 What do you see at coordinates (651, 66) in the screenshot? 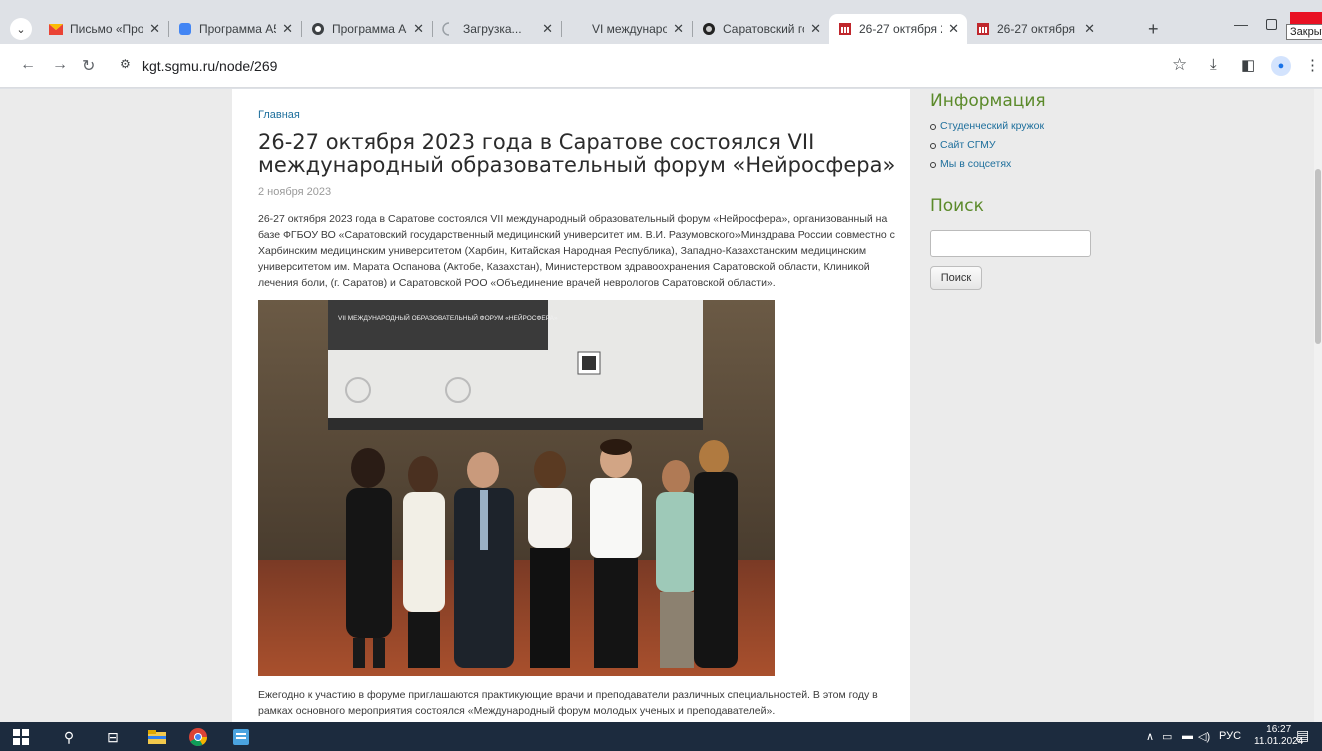
I see `address-bar: ⚙ kgt.sgmu.ru/node/269 ☆` at bounding box center [651, 66].